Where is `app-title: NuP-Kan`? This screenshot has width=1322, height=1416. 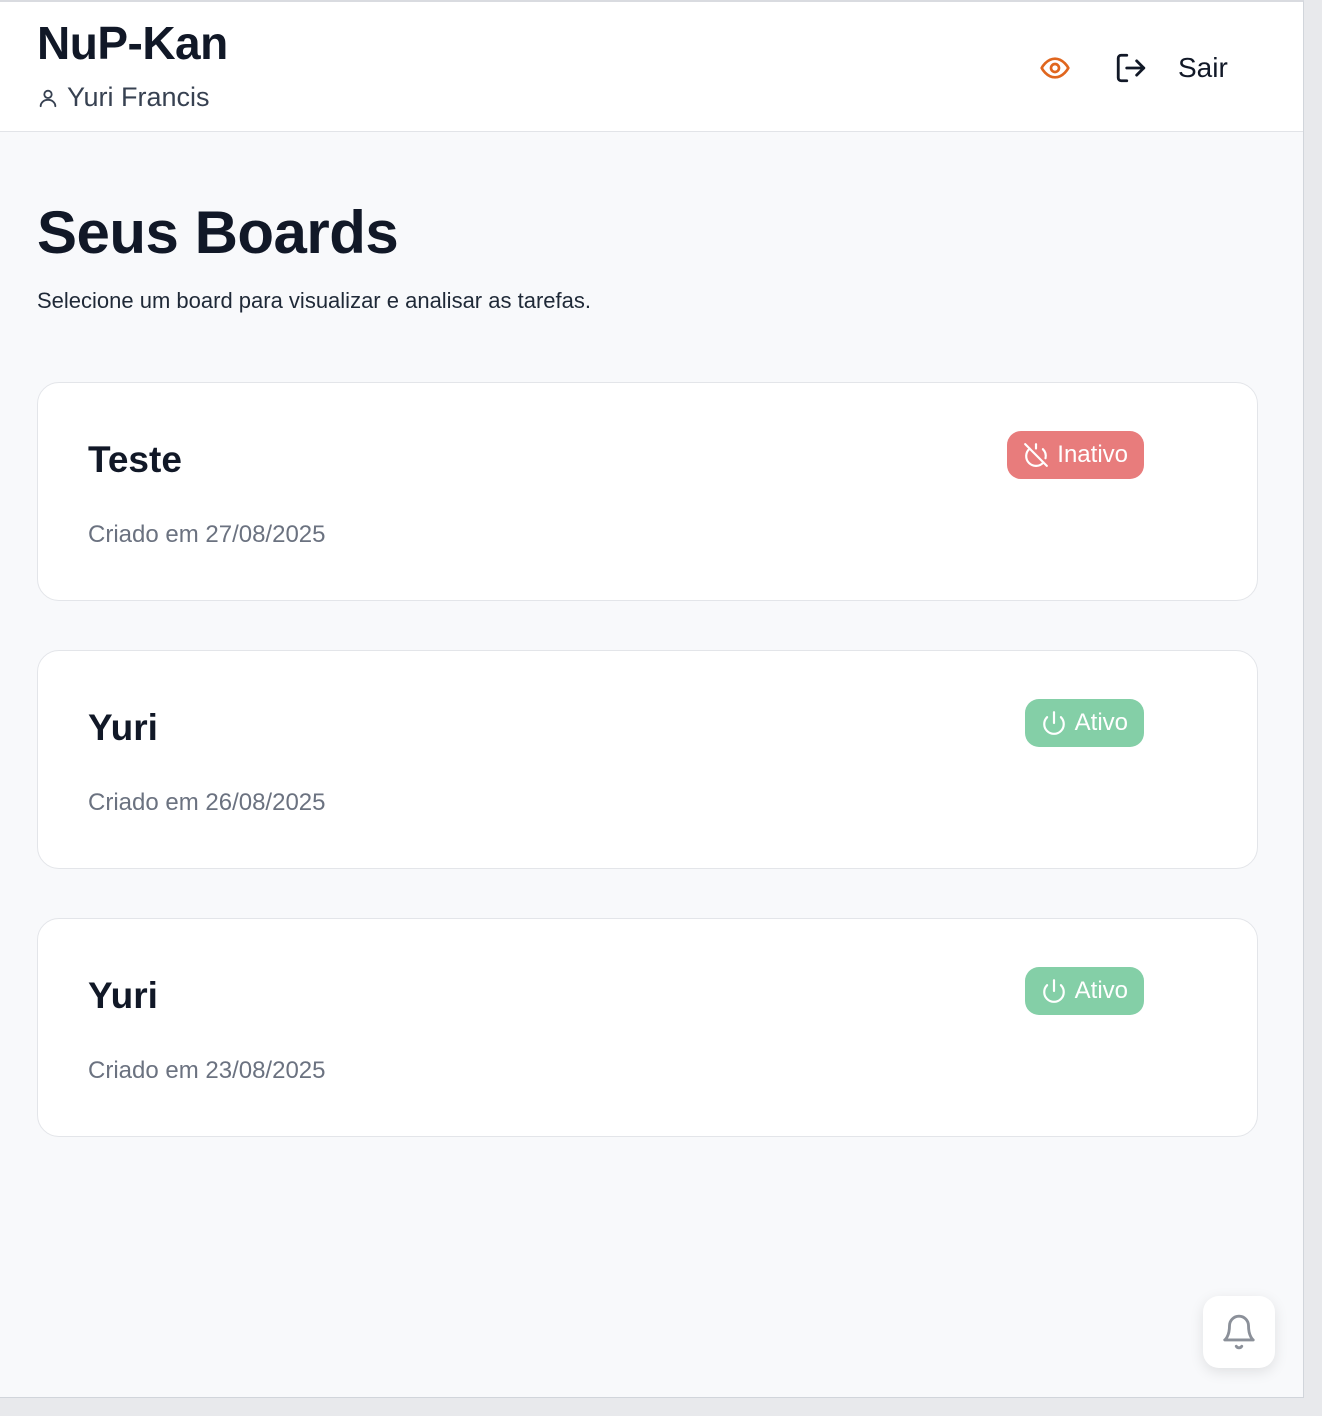
app-title: NuP-Kan is located at coordinates (132, 43).